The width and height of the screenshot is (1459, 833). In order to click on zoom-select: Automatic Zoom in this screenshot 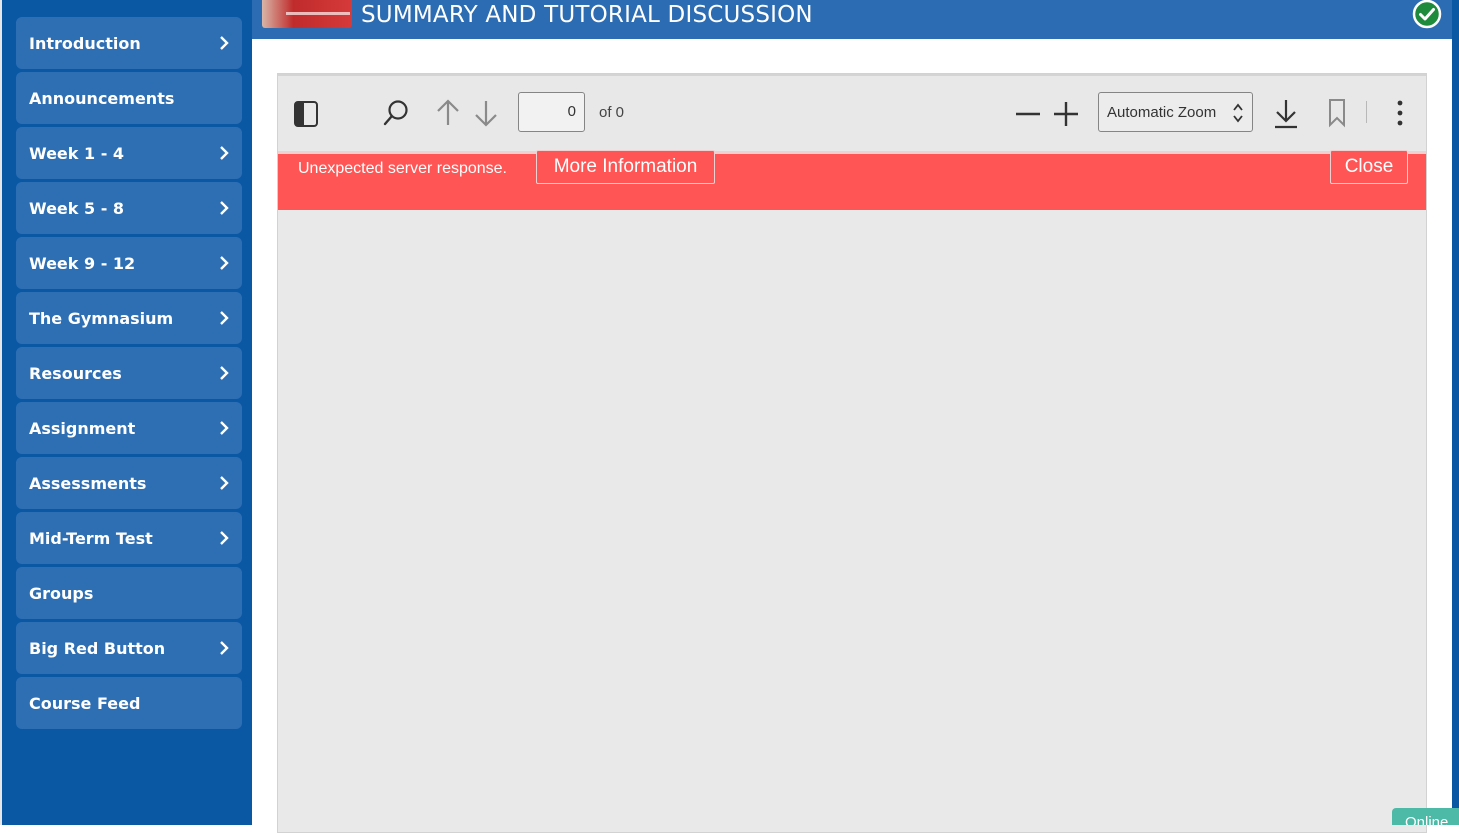, I will do `click(1175, 112)`.